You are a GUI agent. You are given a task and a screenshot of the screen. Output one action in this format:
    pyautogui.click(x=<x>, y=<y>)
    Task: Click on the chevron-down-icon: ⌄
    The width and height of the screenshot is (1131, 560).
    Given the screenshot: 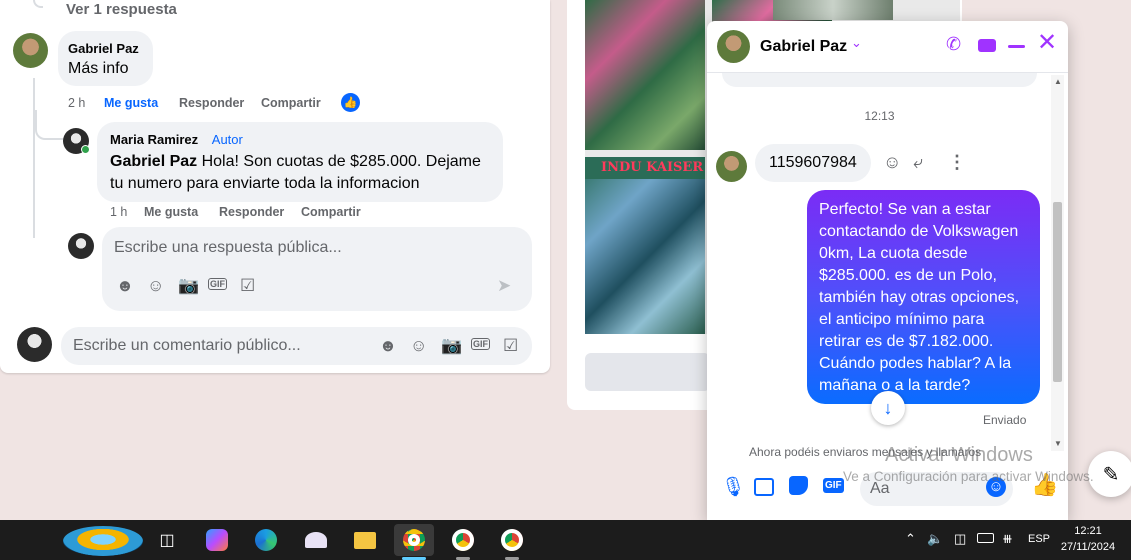 What is the action you would take?
    pyautogui.click(x=856, y=43)
    